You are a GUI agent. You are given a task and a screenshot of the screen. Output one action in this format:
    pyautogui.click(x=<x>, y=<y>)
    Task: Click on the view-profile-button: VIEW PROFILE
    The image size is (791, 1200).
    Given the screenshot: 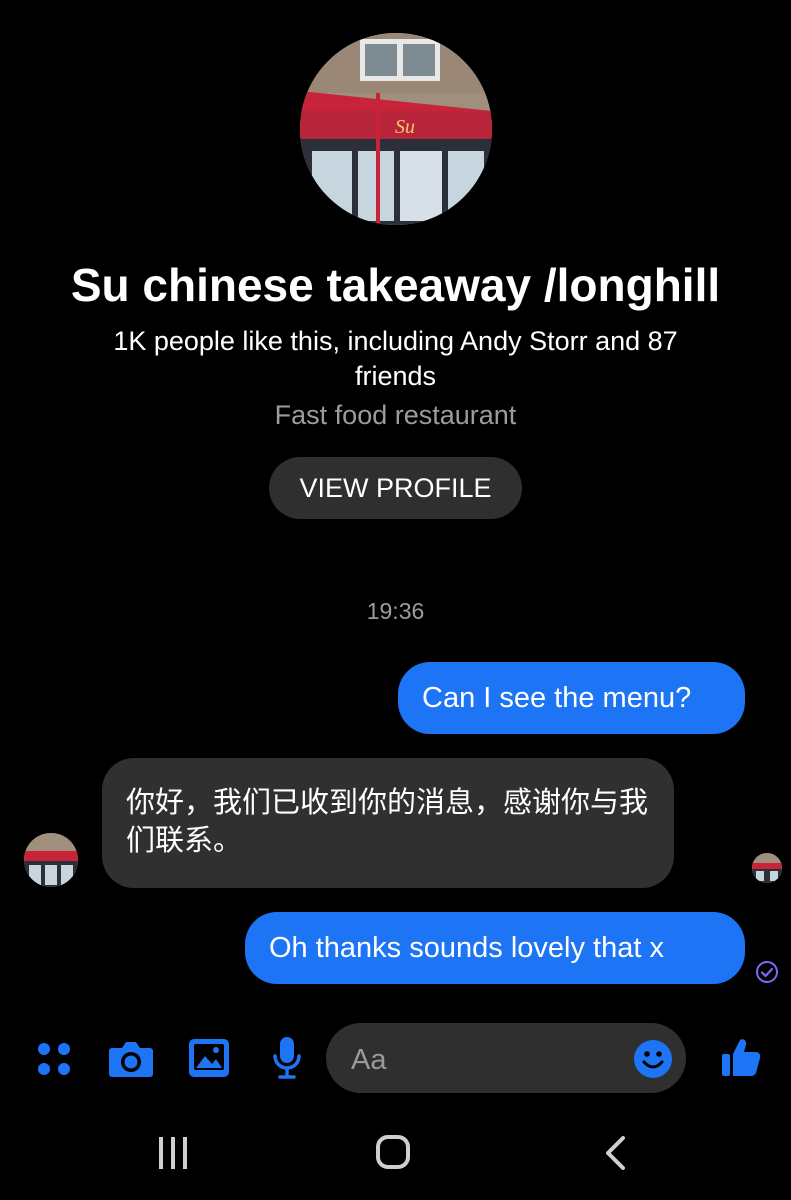 What is the action you would take?
    pyautogui.click(x=395, y=488)
    